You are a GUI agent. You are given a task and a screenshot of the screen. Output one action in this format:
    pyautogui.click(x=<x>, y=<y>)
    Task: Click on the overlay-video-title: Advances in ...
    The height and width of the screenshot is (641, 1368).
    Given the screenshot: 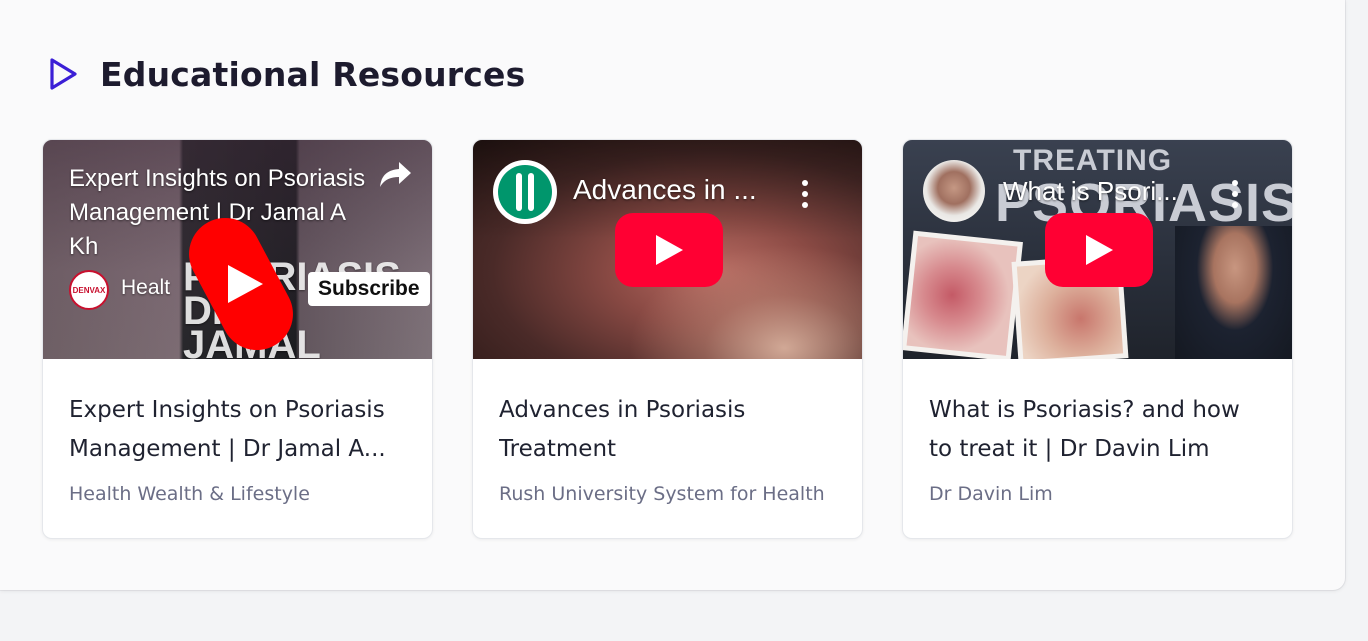 What is the action you would take?
    pyautogui.click(x=665, y=189)
    